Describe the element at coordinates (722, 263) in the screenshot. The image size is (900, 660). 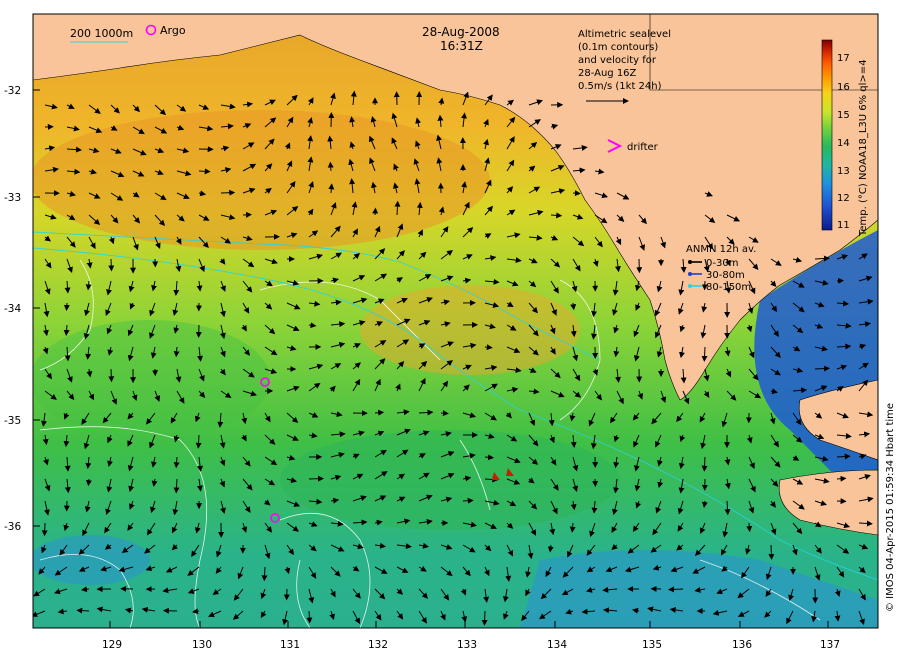
I see `anmn-item-label: 0-30m` at that location.